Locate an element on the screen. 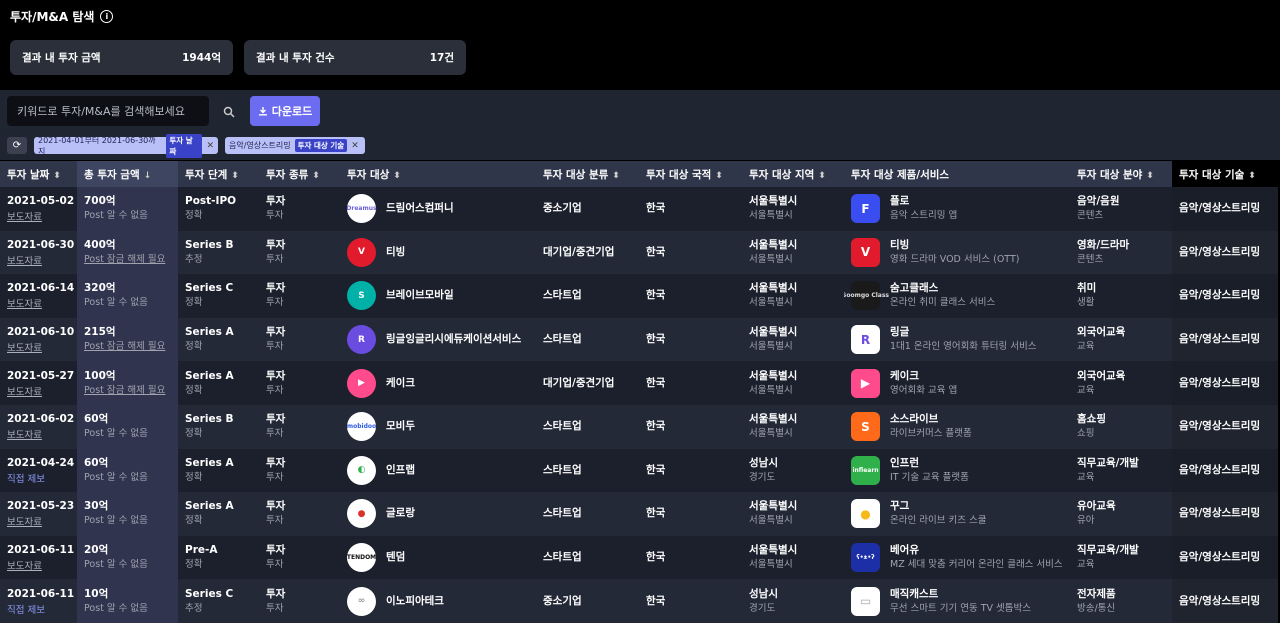  field-text: 외국어교육 is located at coordinates (1101, 375).